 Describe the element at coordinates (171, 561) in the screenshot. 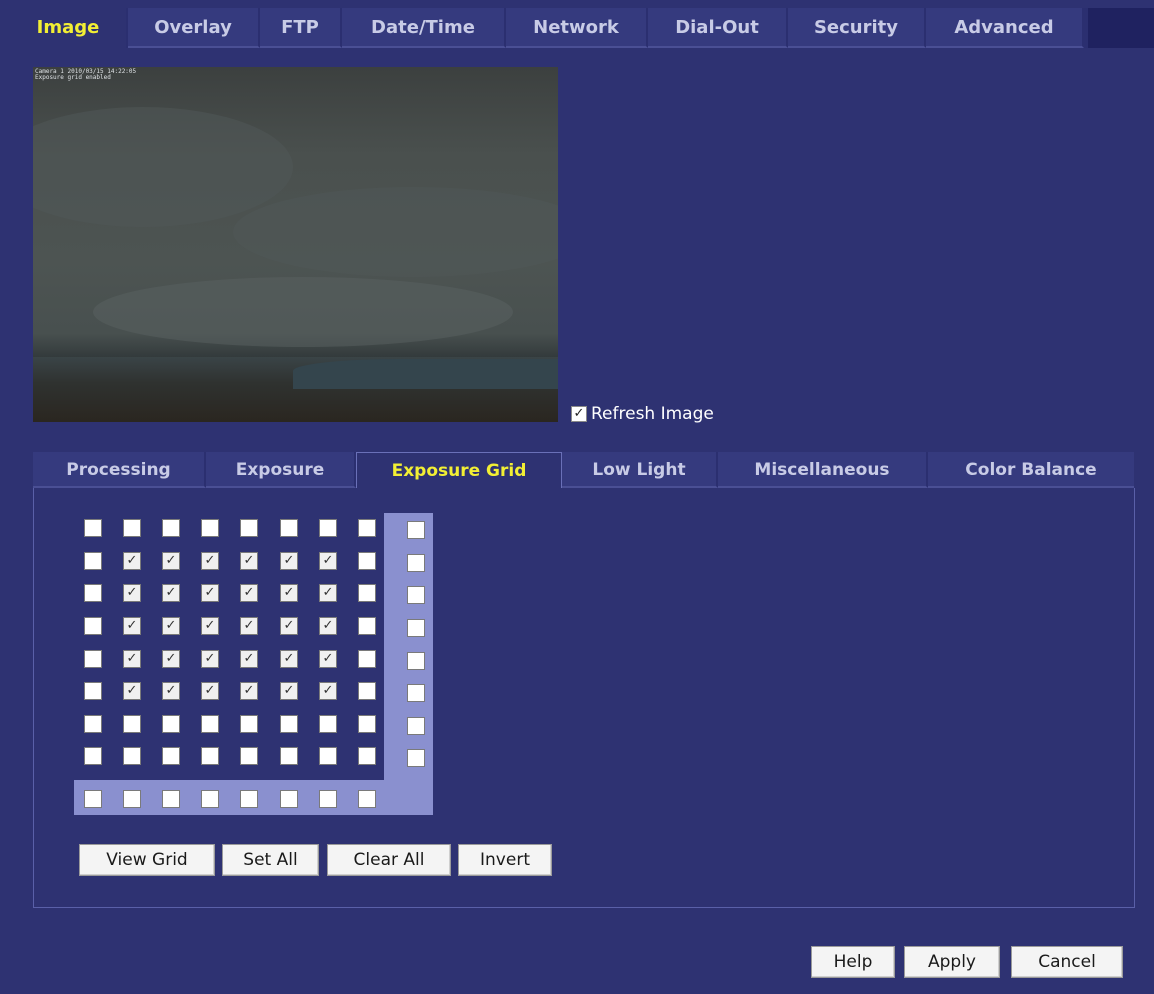

I see `grid-cell-r2-c3: ✓` at that location.